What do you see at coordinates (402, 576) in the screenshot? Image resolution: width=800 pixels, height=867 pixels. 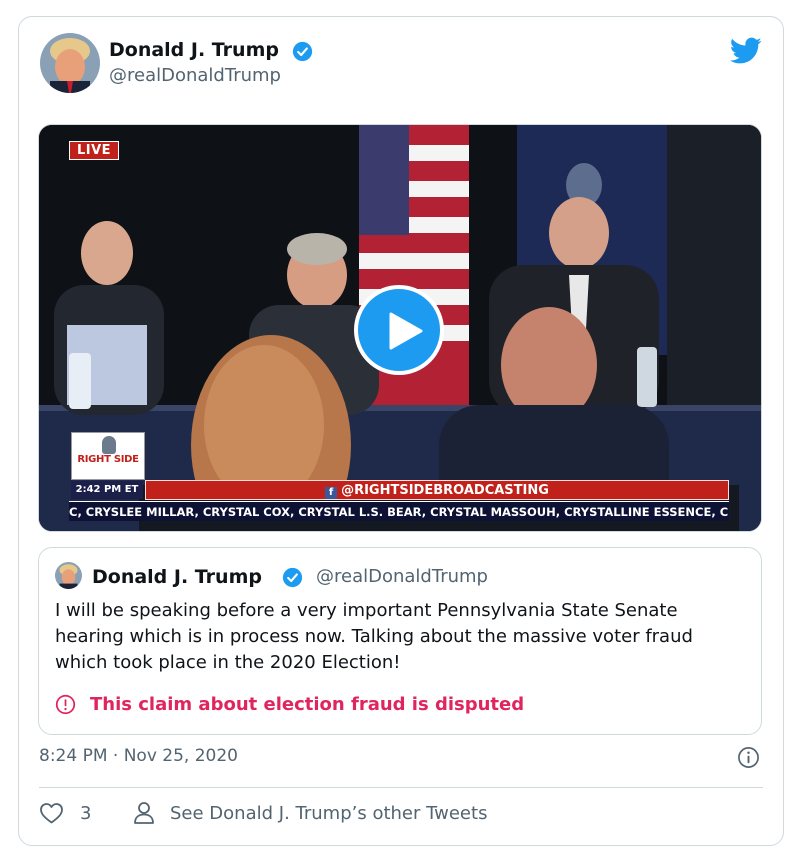 I see `quoted-author-handle: @realDonaldTrump` at bounding box center [402, 576].